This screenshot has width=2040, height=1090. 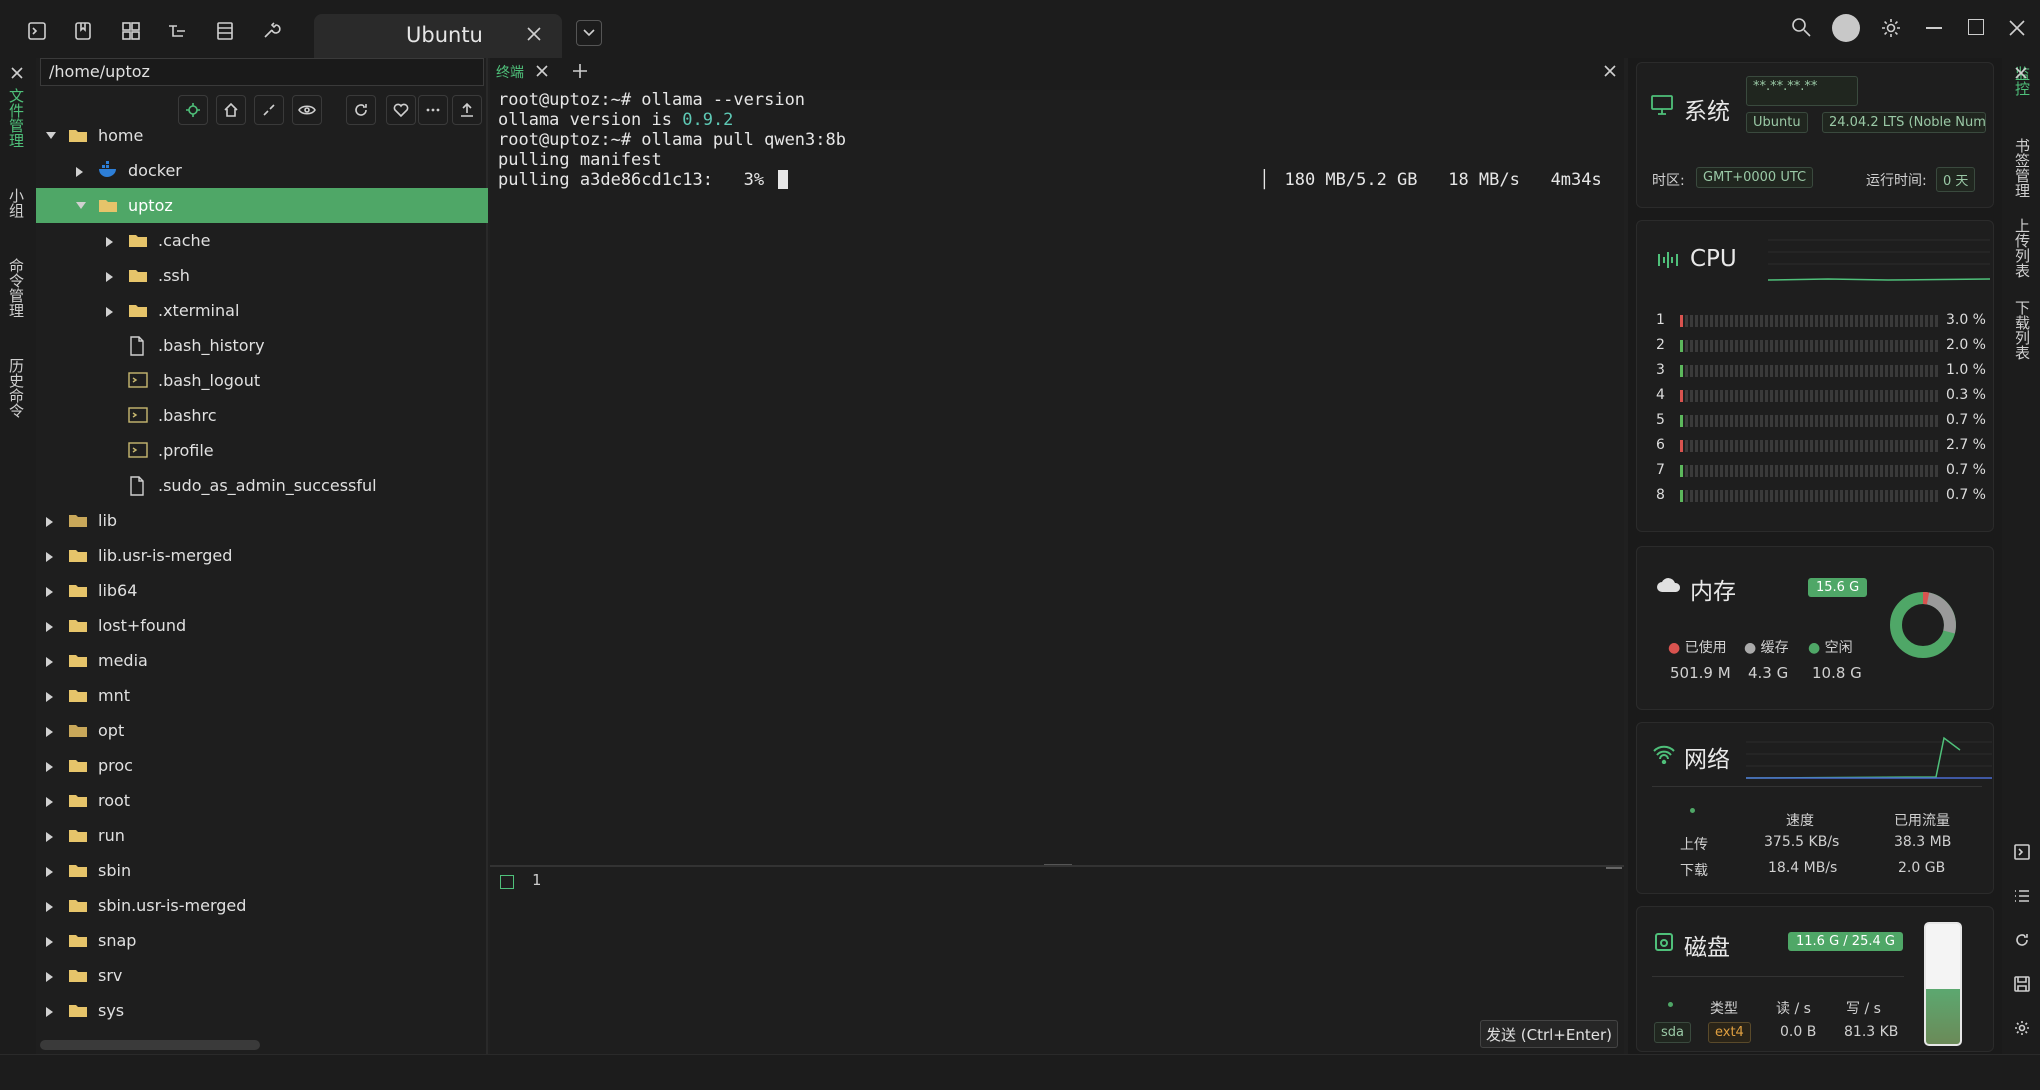 What do you see at coordinates (177, 31) in the screenshot?
I see `tree-icon` at bounding box center [177, 31].